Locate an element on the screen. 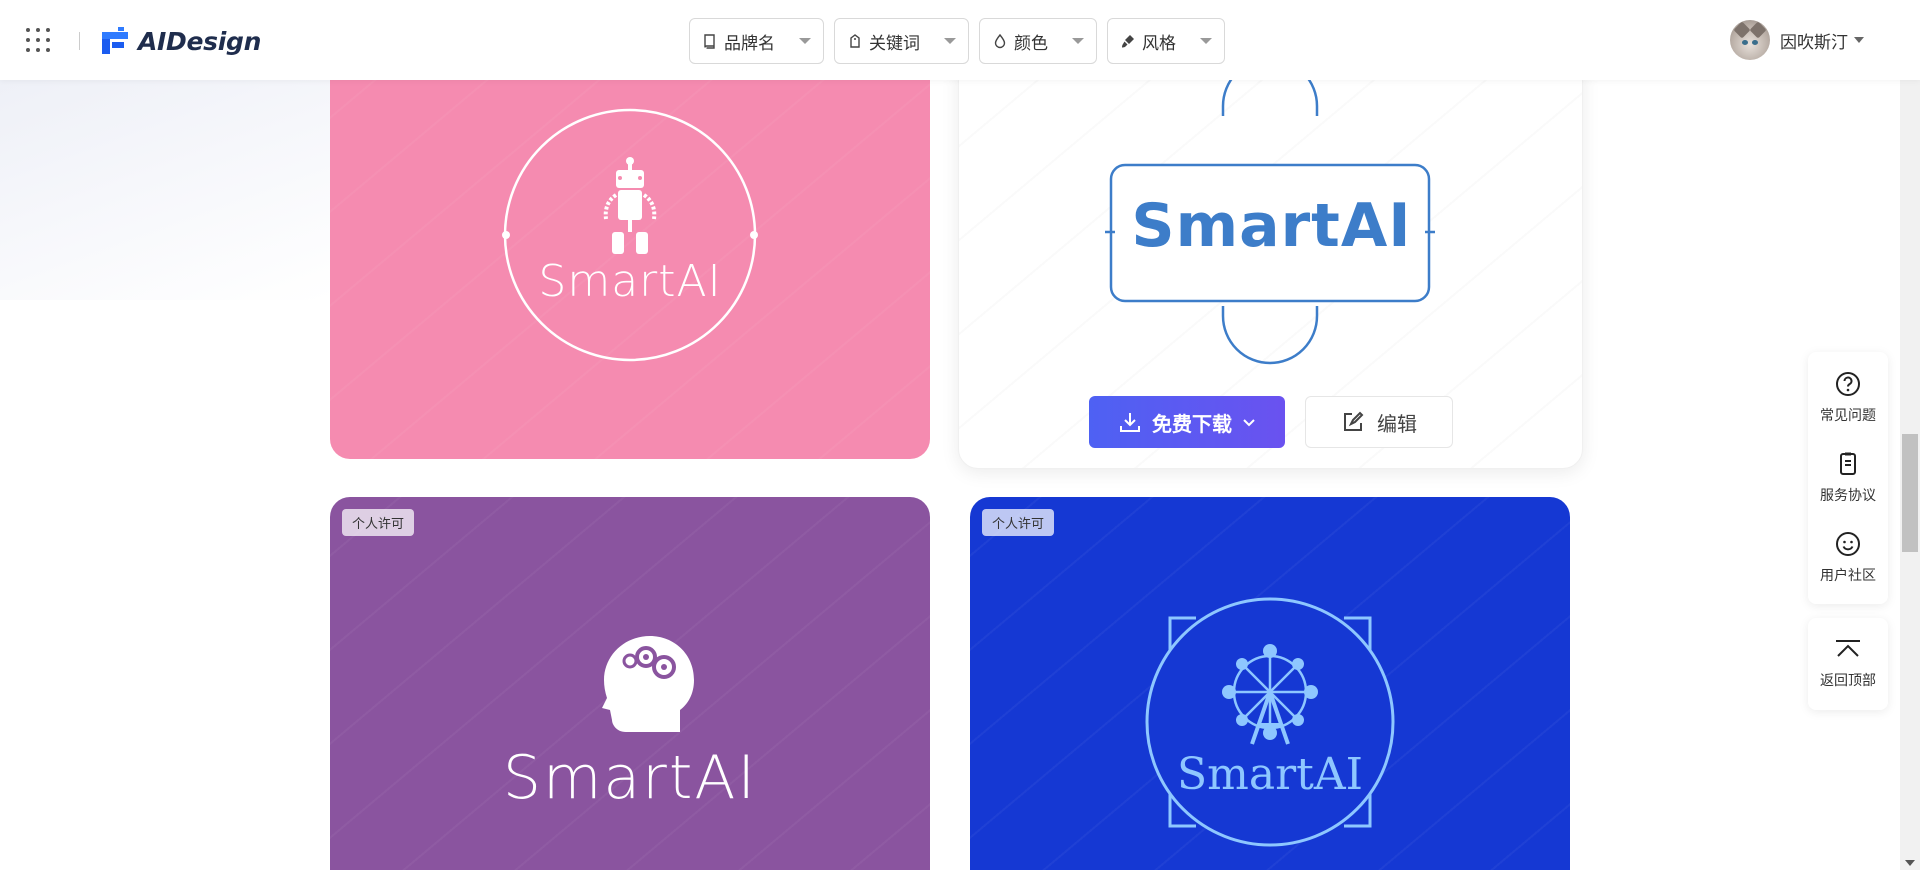 The image size is (1920, 870). side-tools-group: 常见问题 服务协议 用户社区 is located at coordinates (1848, 478).